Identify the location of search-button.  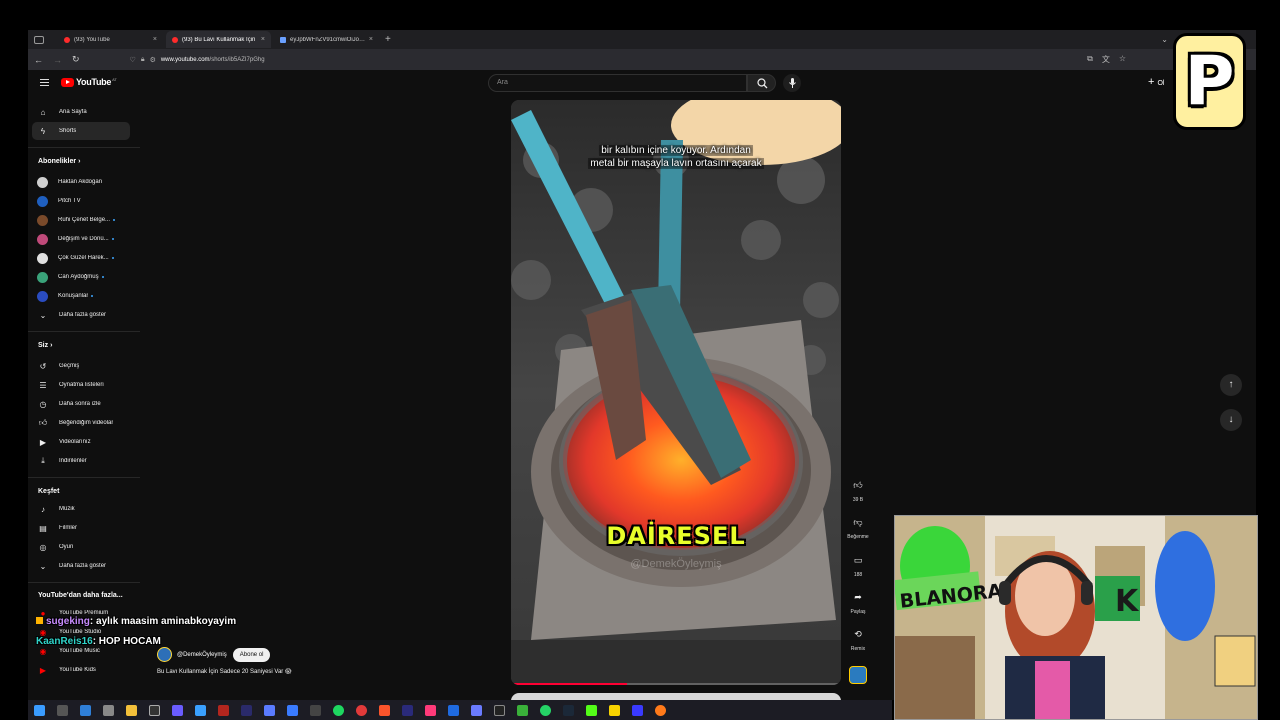
(761, 83).